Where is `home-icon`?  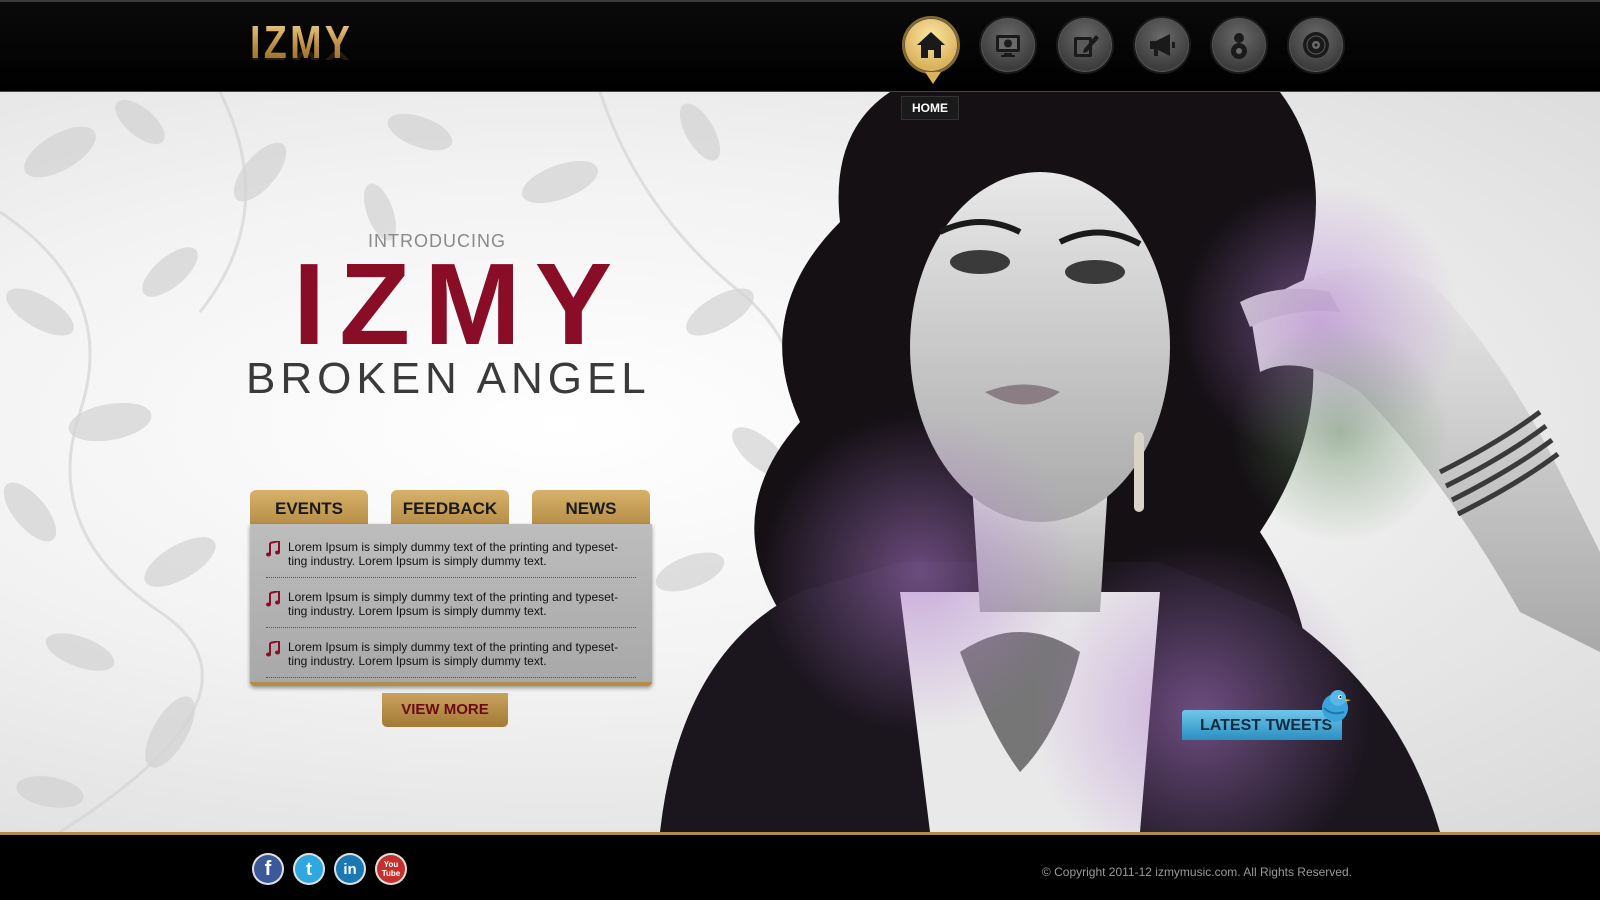
home-icon is located at coordinates (931, 45).